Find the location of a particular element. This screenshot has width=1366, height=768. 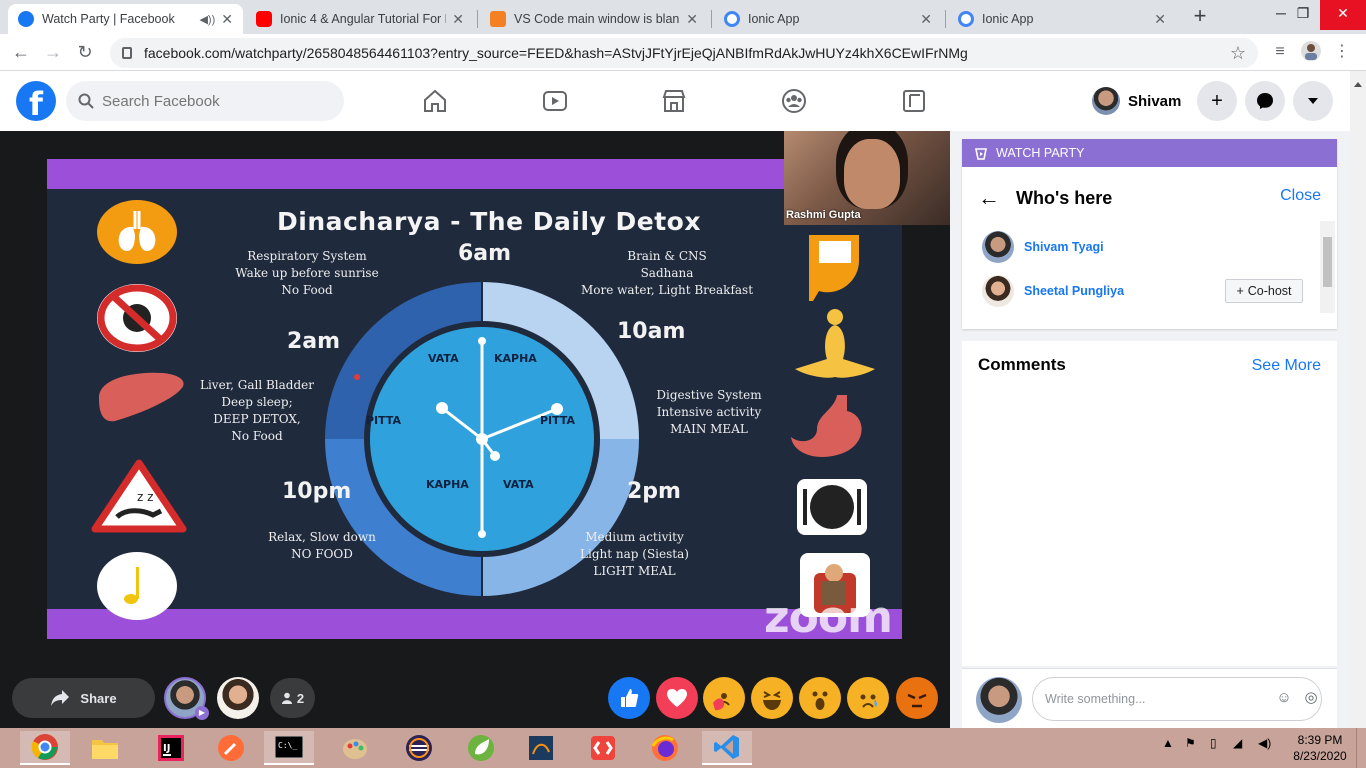

viewer-avatar-sheetal is located at coordinates (238, 698).